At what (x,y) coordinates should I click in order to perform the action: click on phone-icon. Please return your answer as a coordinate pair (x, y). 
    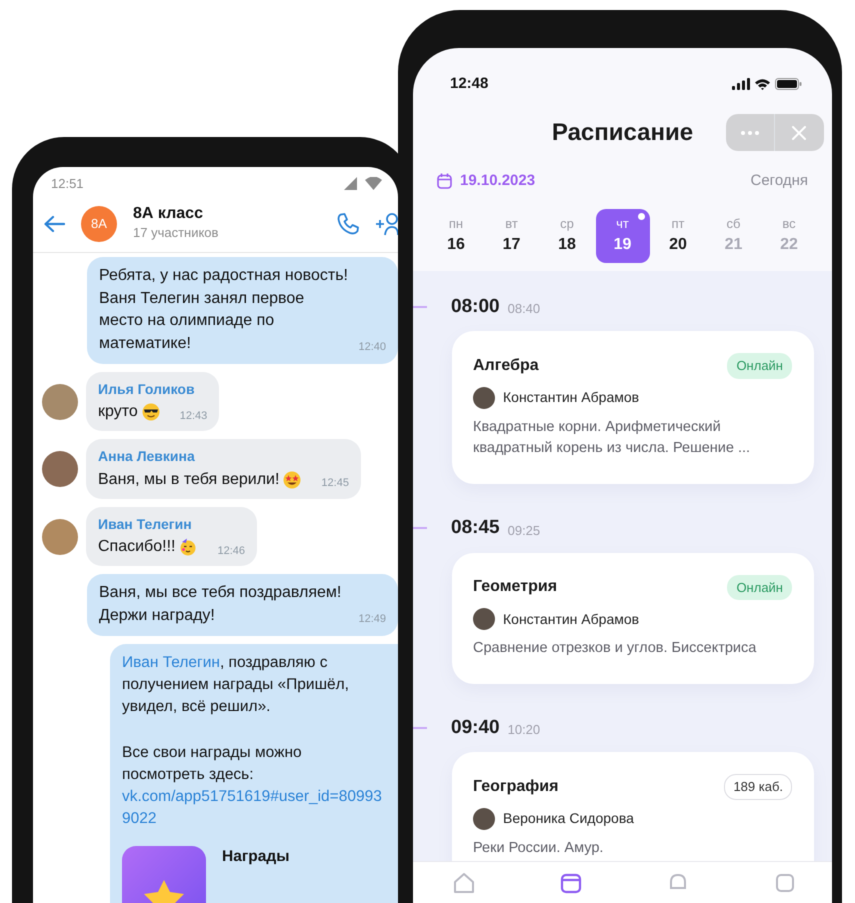
    Looking at the image, I should click on (348, 224).